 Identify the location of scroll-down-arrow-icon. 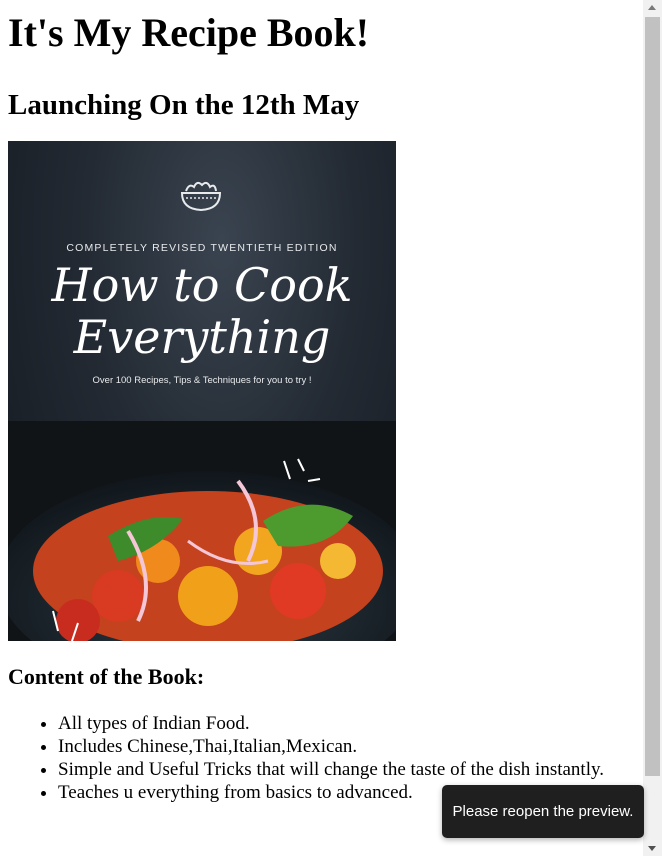
(652, 848).